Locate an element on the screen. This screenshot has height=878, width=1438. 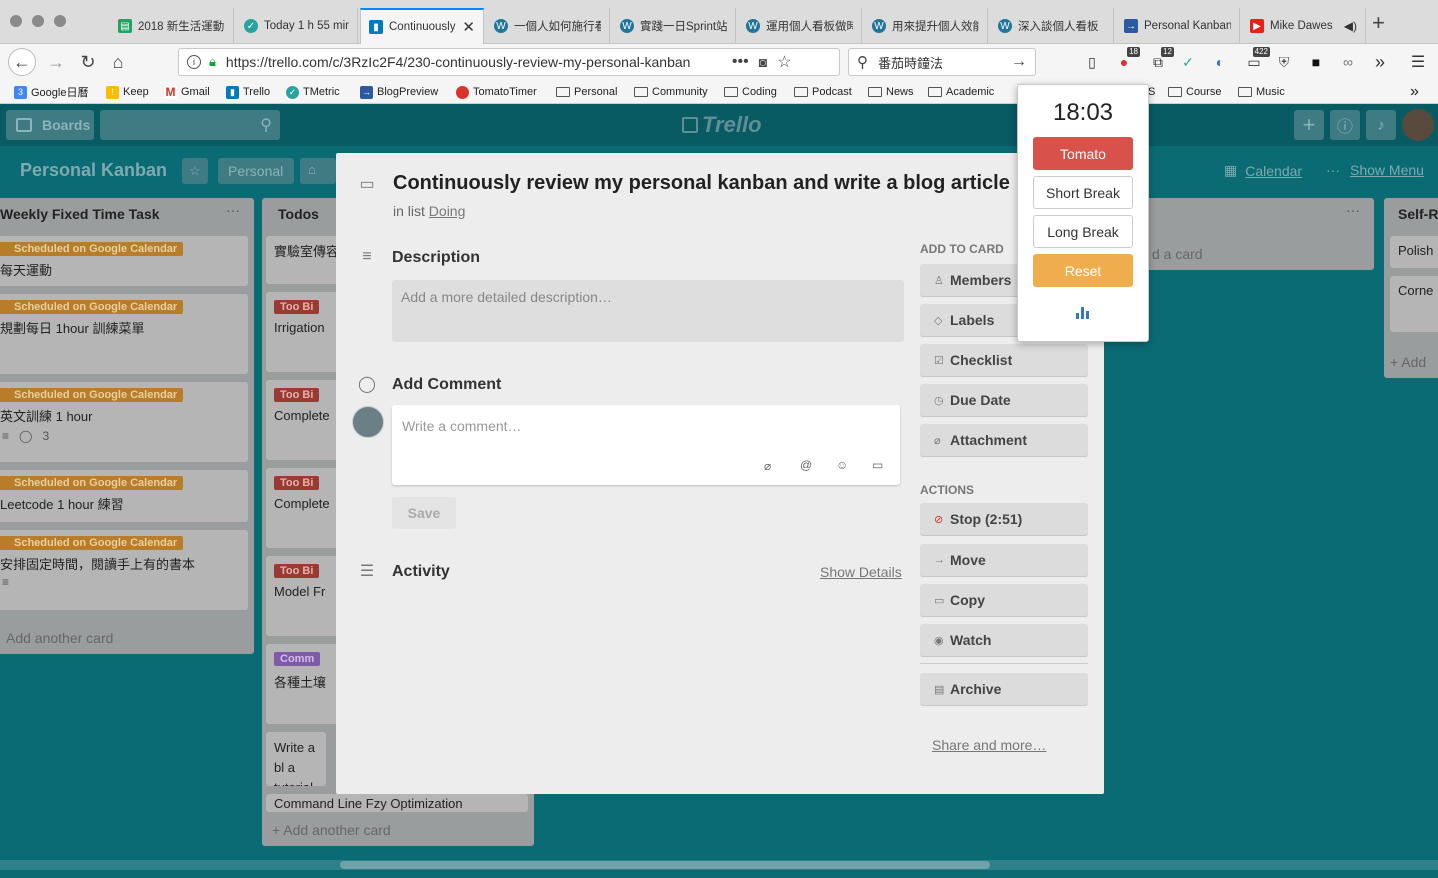
due-date-button: ◷ Due Date is located at coordinates (1004, 400).